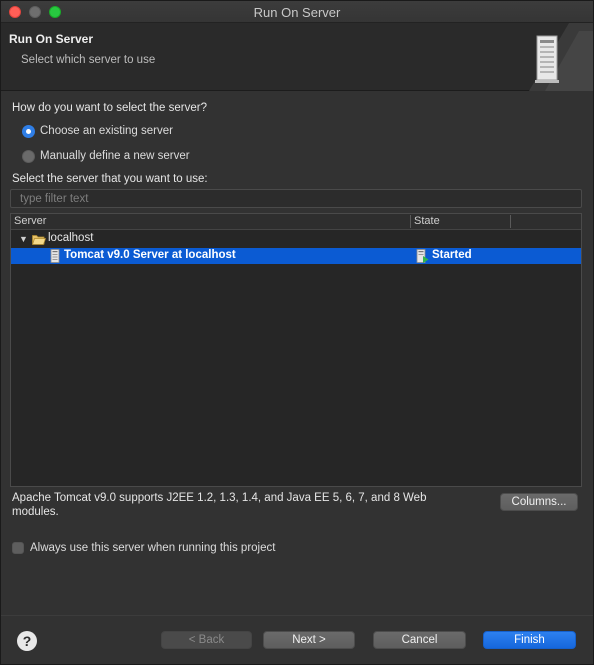  What do you see at coordinates (529, 640) in the screenshot?
I see `finish-button: Finish` at bounding box center [529, 640].